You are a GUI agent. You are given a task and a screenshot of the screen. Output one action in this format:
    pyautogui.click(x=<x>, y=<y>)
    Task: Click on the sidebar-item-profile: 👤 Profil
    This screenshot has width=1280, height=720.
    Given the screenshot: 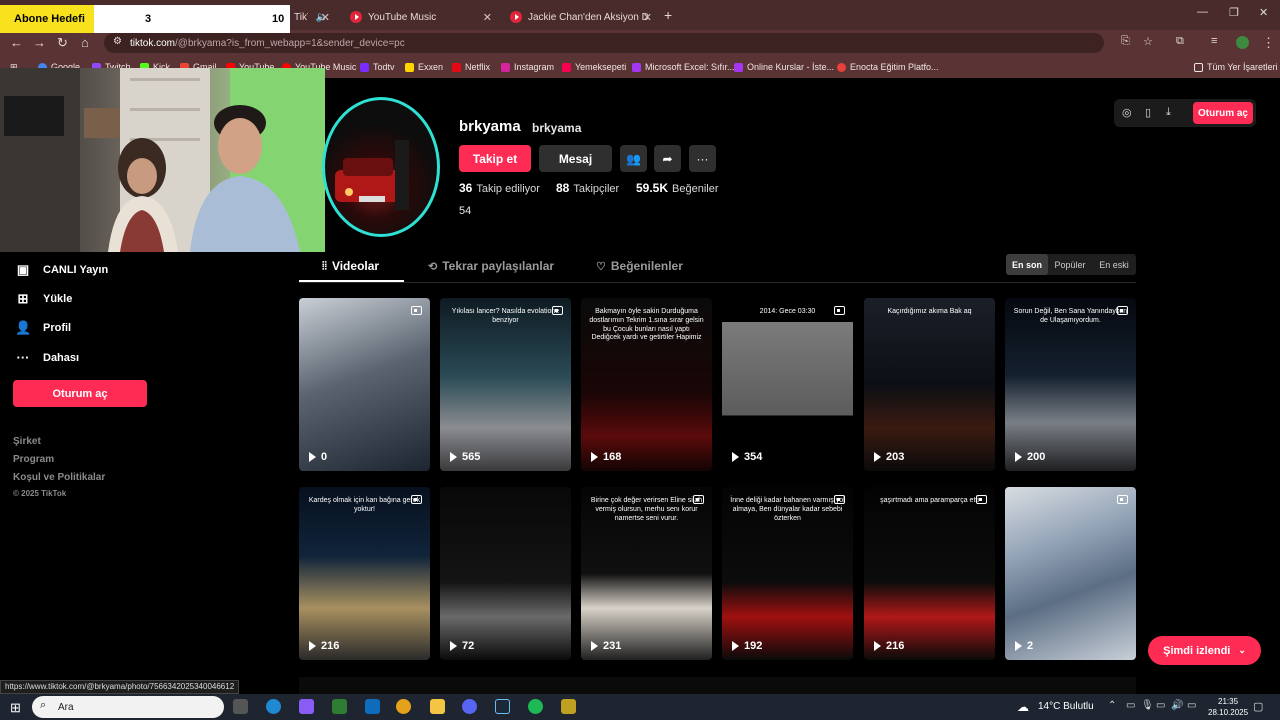 What is the action you would take?
    pyautogui.click(x=43, y=328)
    